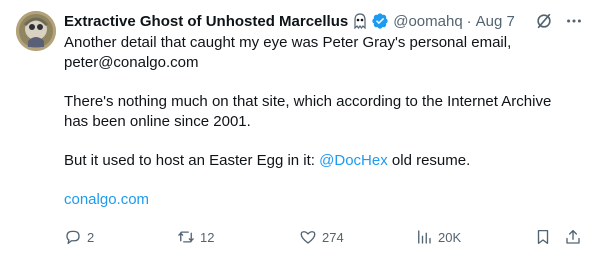 The height and width of the screenshot is (258, 598). What do you see at coordinates (544, 21) in the screenshot?
I see `grok-icon` at bounding box center [544, 21].